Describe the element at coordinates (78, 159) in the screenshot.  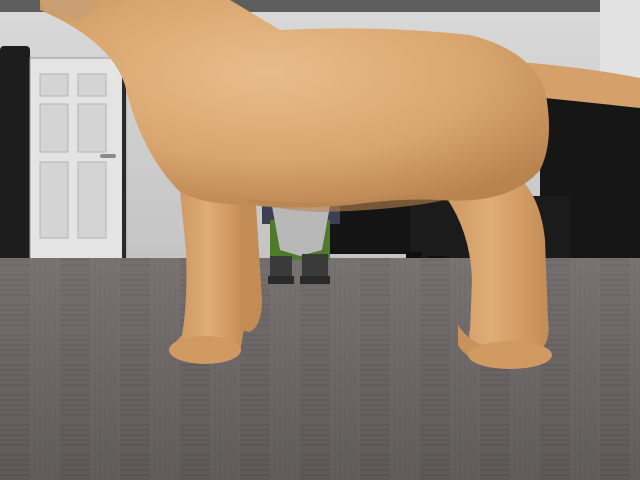
I see `door` at that location.